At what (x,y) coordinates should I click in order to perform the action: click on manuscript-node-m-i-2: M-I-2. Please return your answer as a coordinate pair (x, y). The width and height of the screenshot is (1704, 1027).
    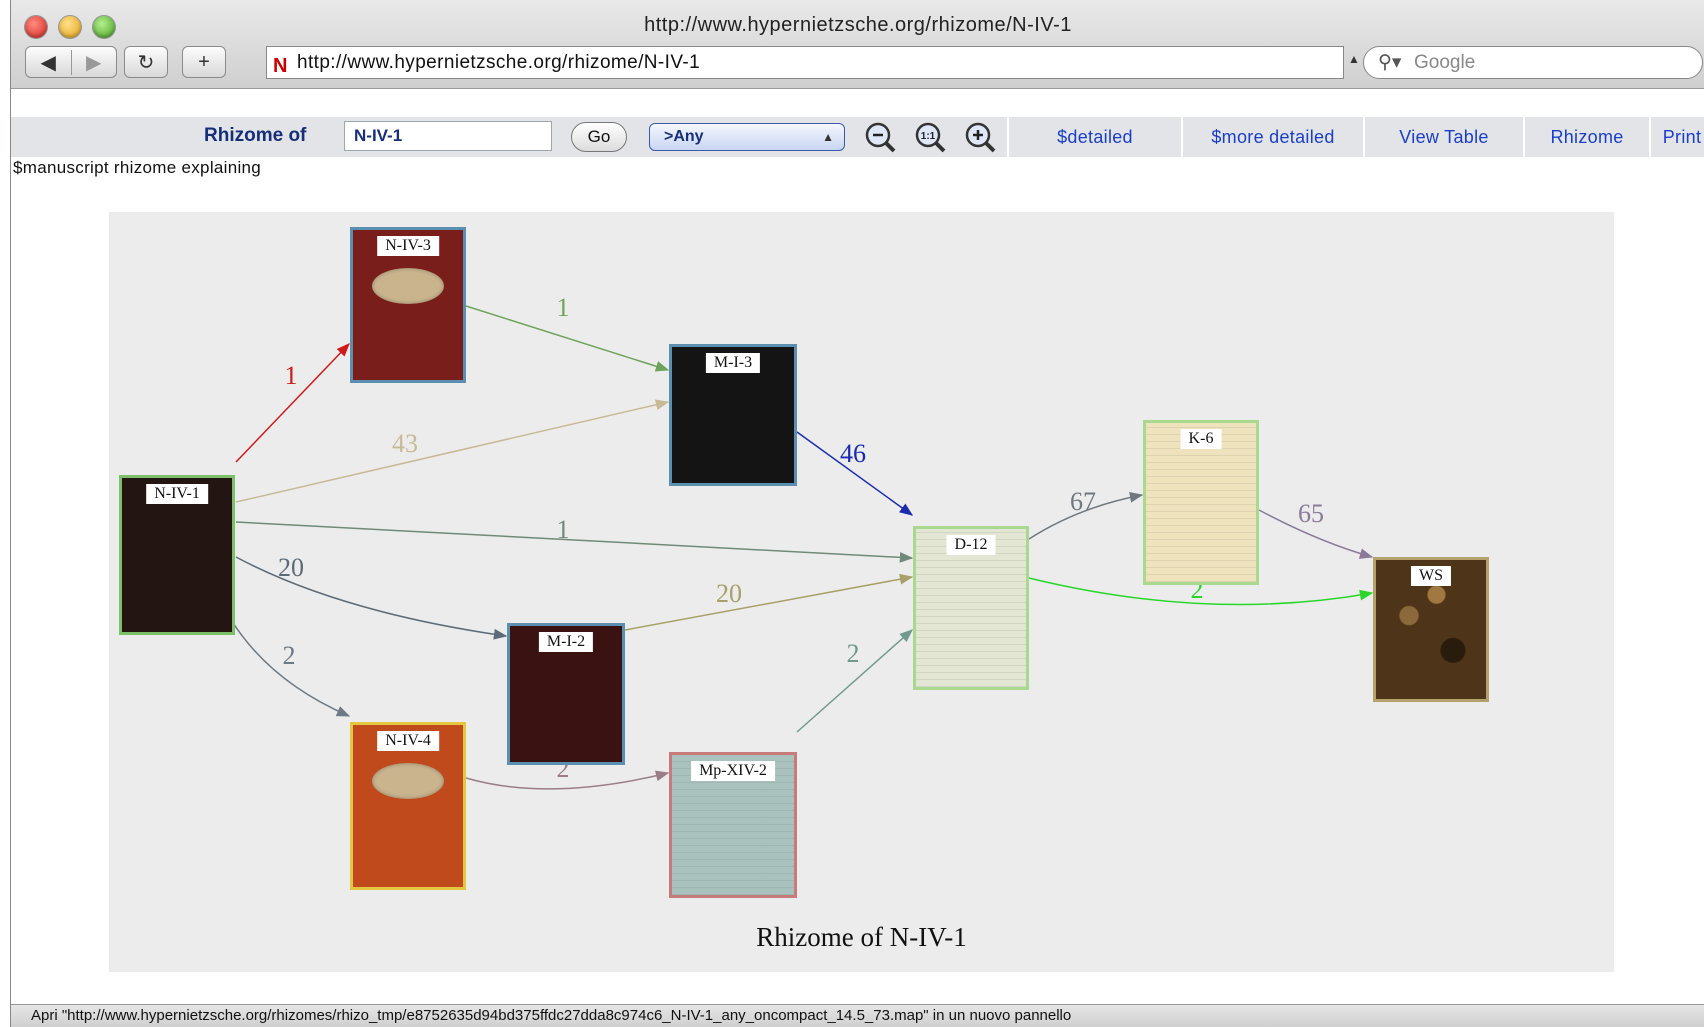
    Looking at the image, I should click on (566, 694).